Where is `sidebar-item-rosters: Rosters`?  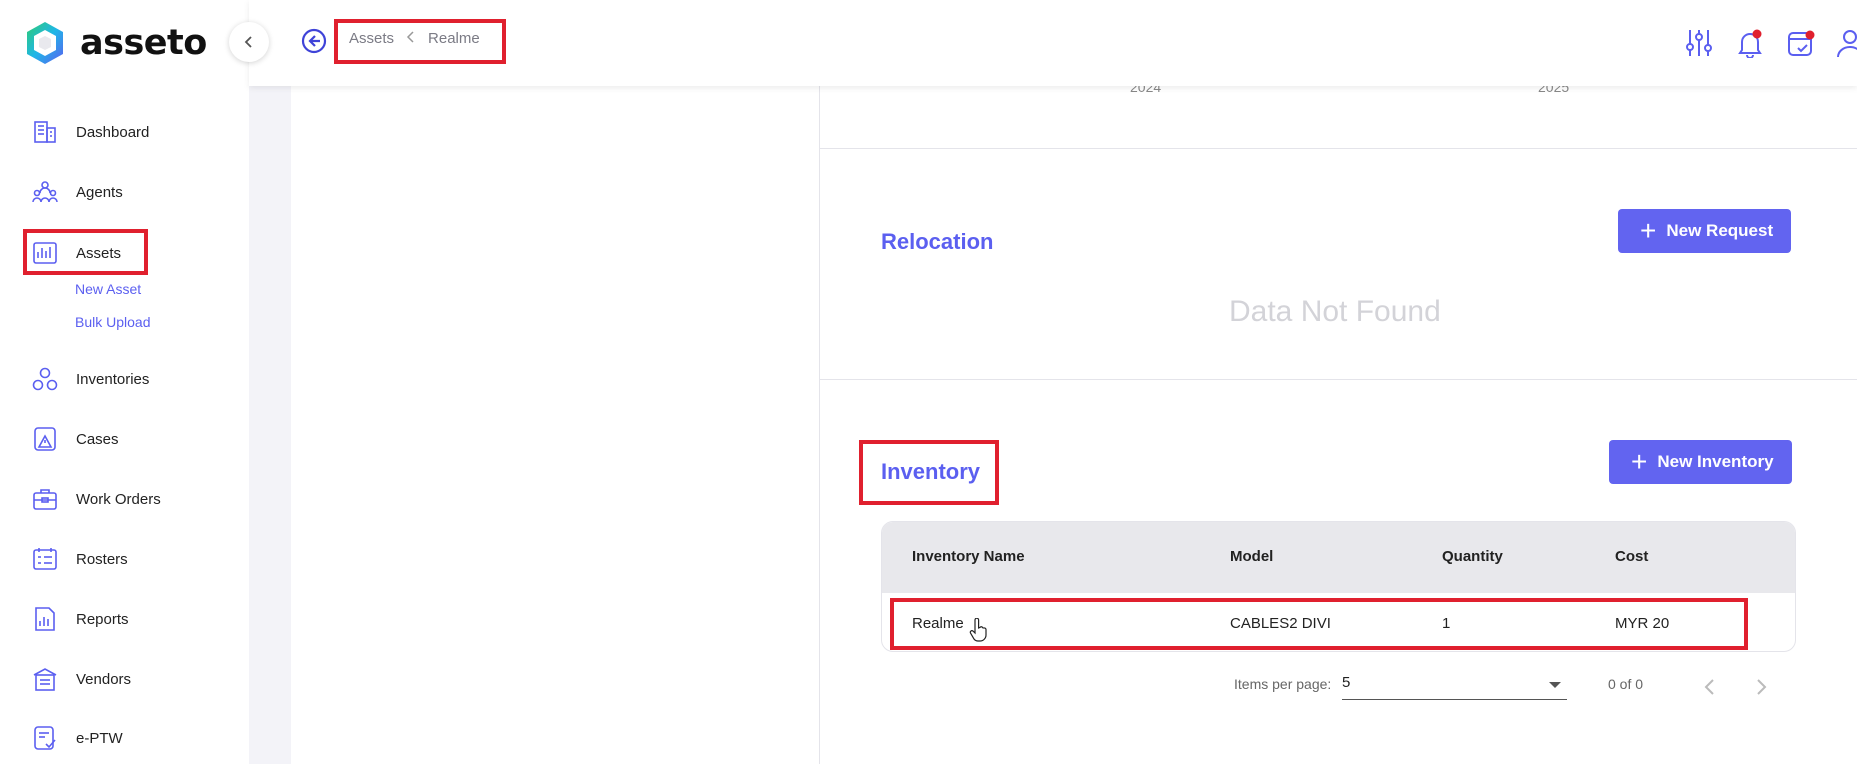
sidebar-item-rosters: Rosters is located at coordinates (79, 559).